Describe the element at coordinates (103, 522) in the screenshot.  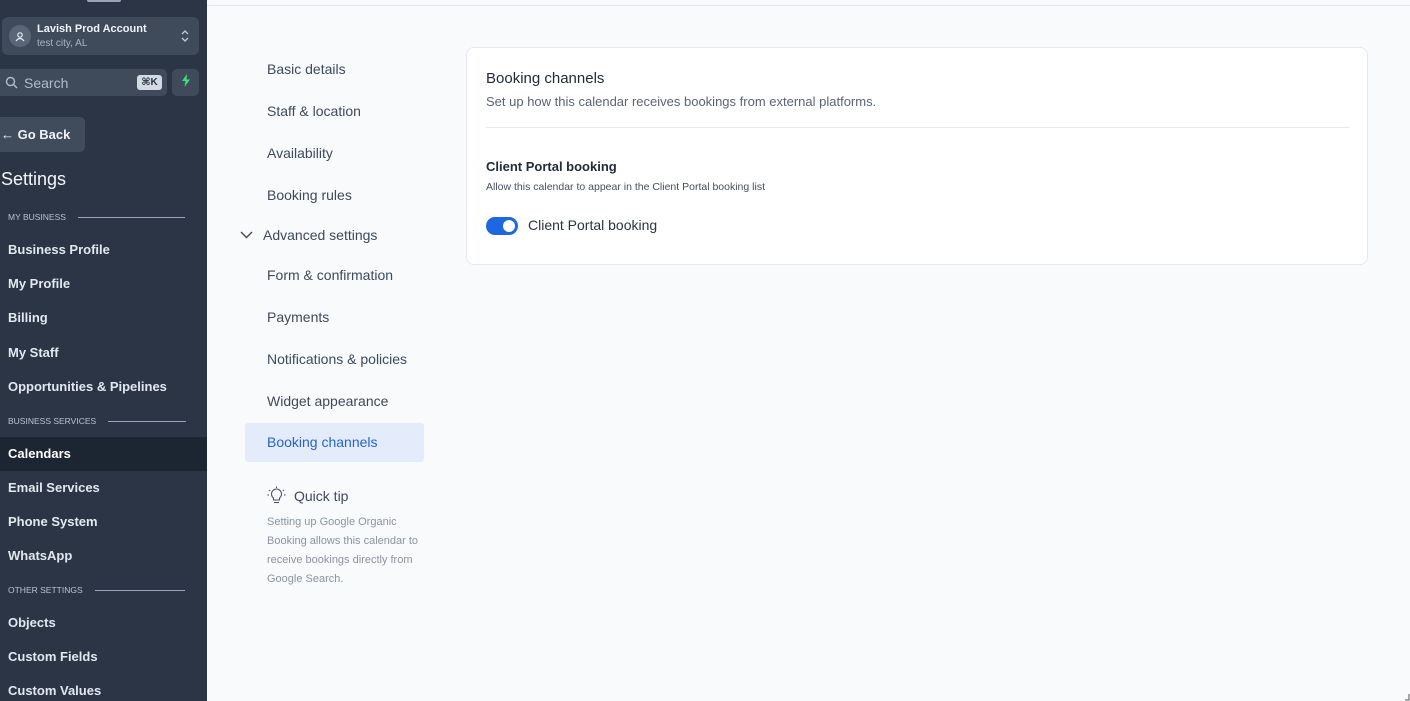
I see `sidebar-item-phone-system: Phone System` at that location.